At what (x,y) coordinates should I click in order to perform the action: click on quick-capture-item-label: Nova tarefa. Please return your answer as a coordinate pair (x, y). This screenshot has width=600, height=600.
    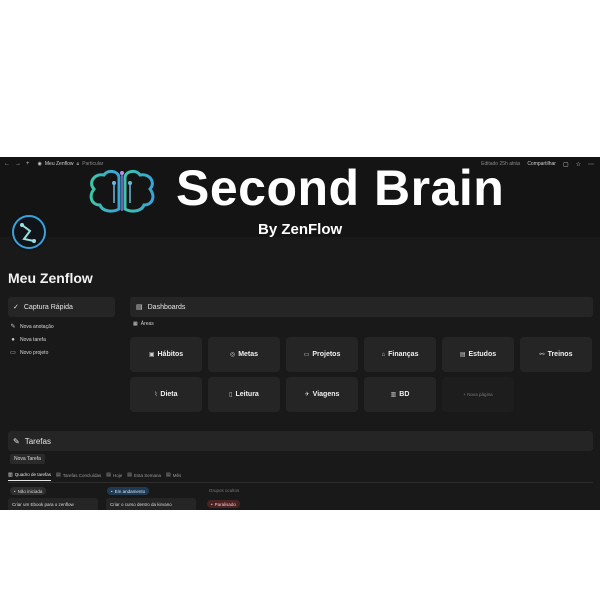
    Looking at the image, I should click on (33, 339).